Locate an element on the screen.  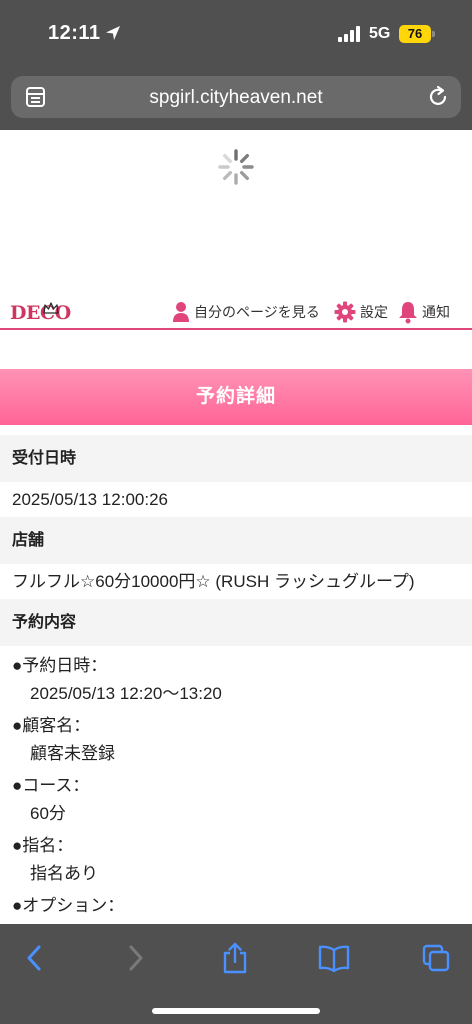
url-text: spgirl.cityheaven.net is located at coordinates (236, 98).